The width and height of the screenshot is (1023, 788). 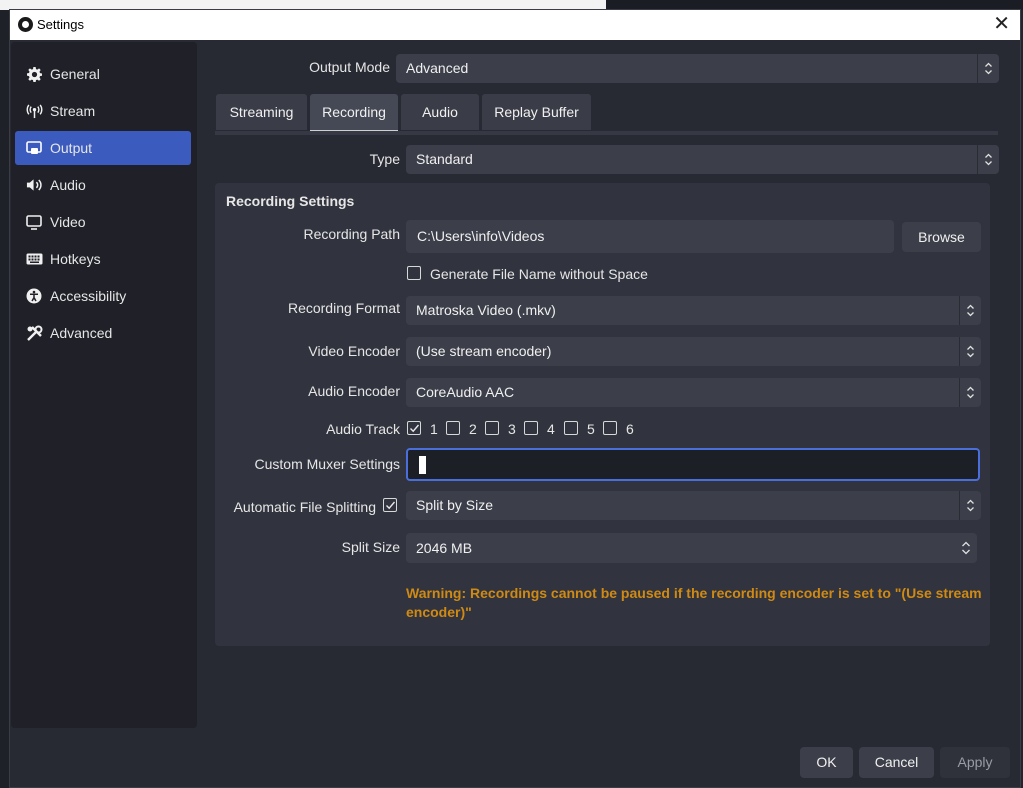 What do you see at coordinates (492, 428) in the screenshot?
I see `audio-track-3-checkbox` at bounding box center [492, 428].